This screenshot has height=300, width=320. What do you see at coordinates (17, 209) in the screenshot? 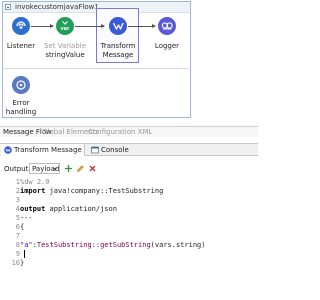
I see `line-number: 4` at bounding box center [17, 209].